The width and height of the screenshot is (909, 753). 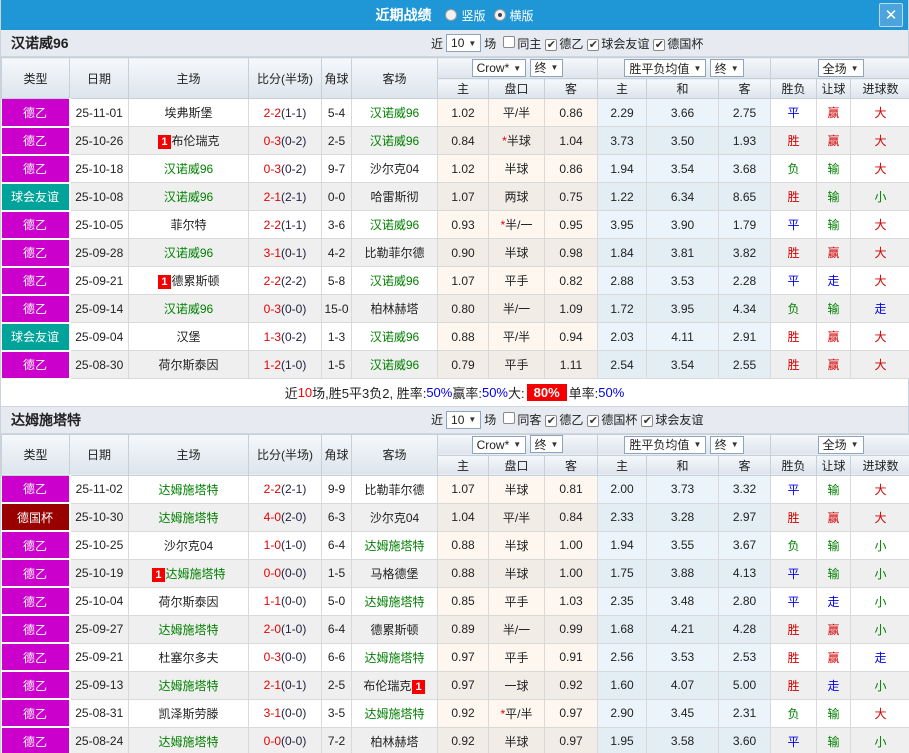 I want to click on ah-home-odds: 0.79, so click(x=463, y=364).